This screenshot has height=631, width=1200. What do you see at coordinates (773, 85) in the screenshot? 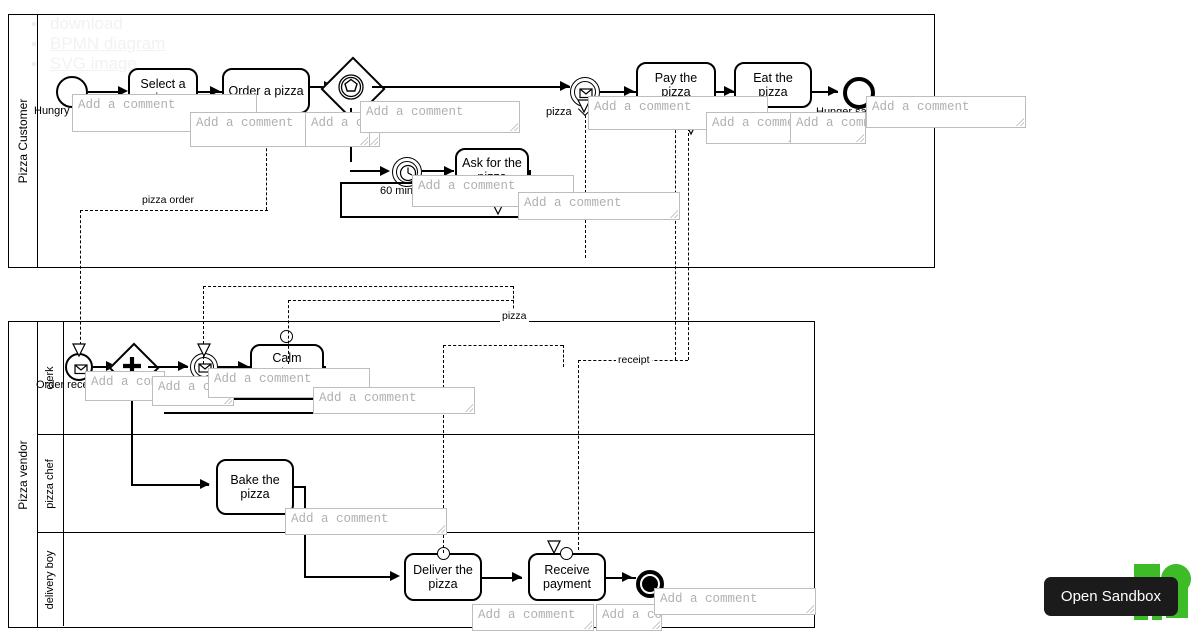
I see `task-label-eat-the-pizza: Eat the pizza` at bounding box center [773, 85].